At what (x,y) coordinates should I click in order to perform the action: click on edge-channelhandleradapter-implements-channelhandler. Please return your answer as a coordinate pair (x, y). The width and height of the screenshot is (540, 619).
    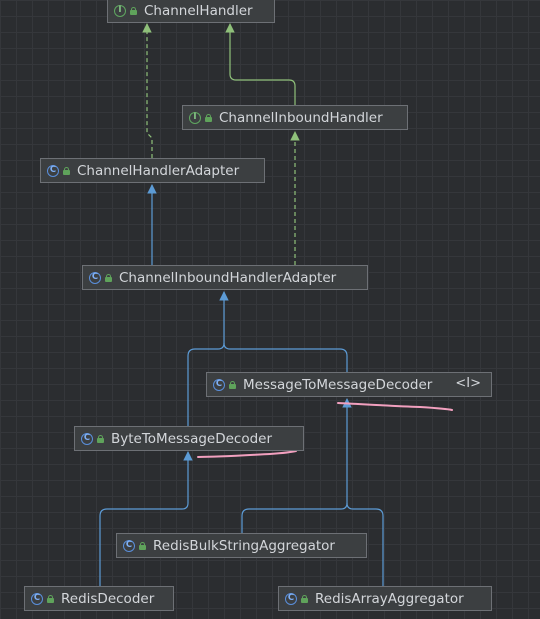
    Looking at the image, I should click on (147, 90).